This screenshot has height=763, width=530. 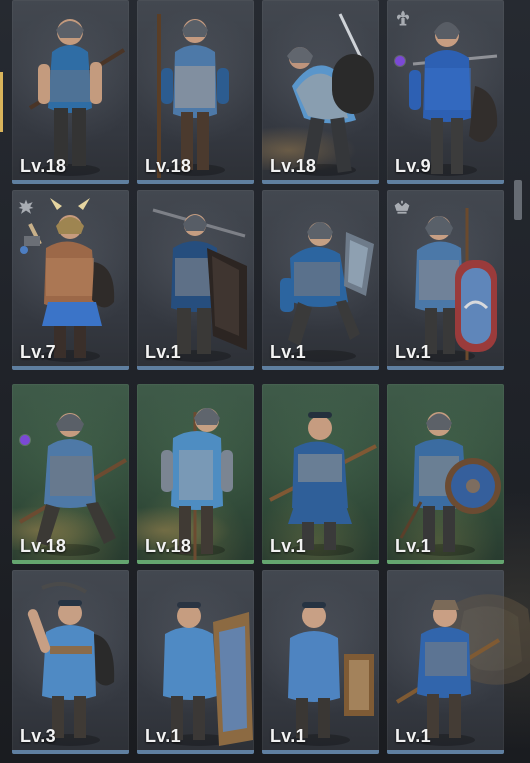 What do you see at coordinates (445, 92) in the screenshot?
I see `unit-card: Lv.9` at bounding box center [445, 92].